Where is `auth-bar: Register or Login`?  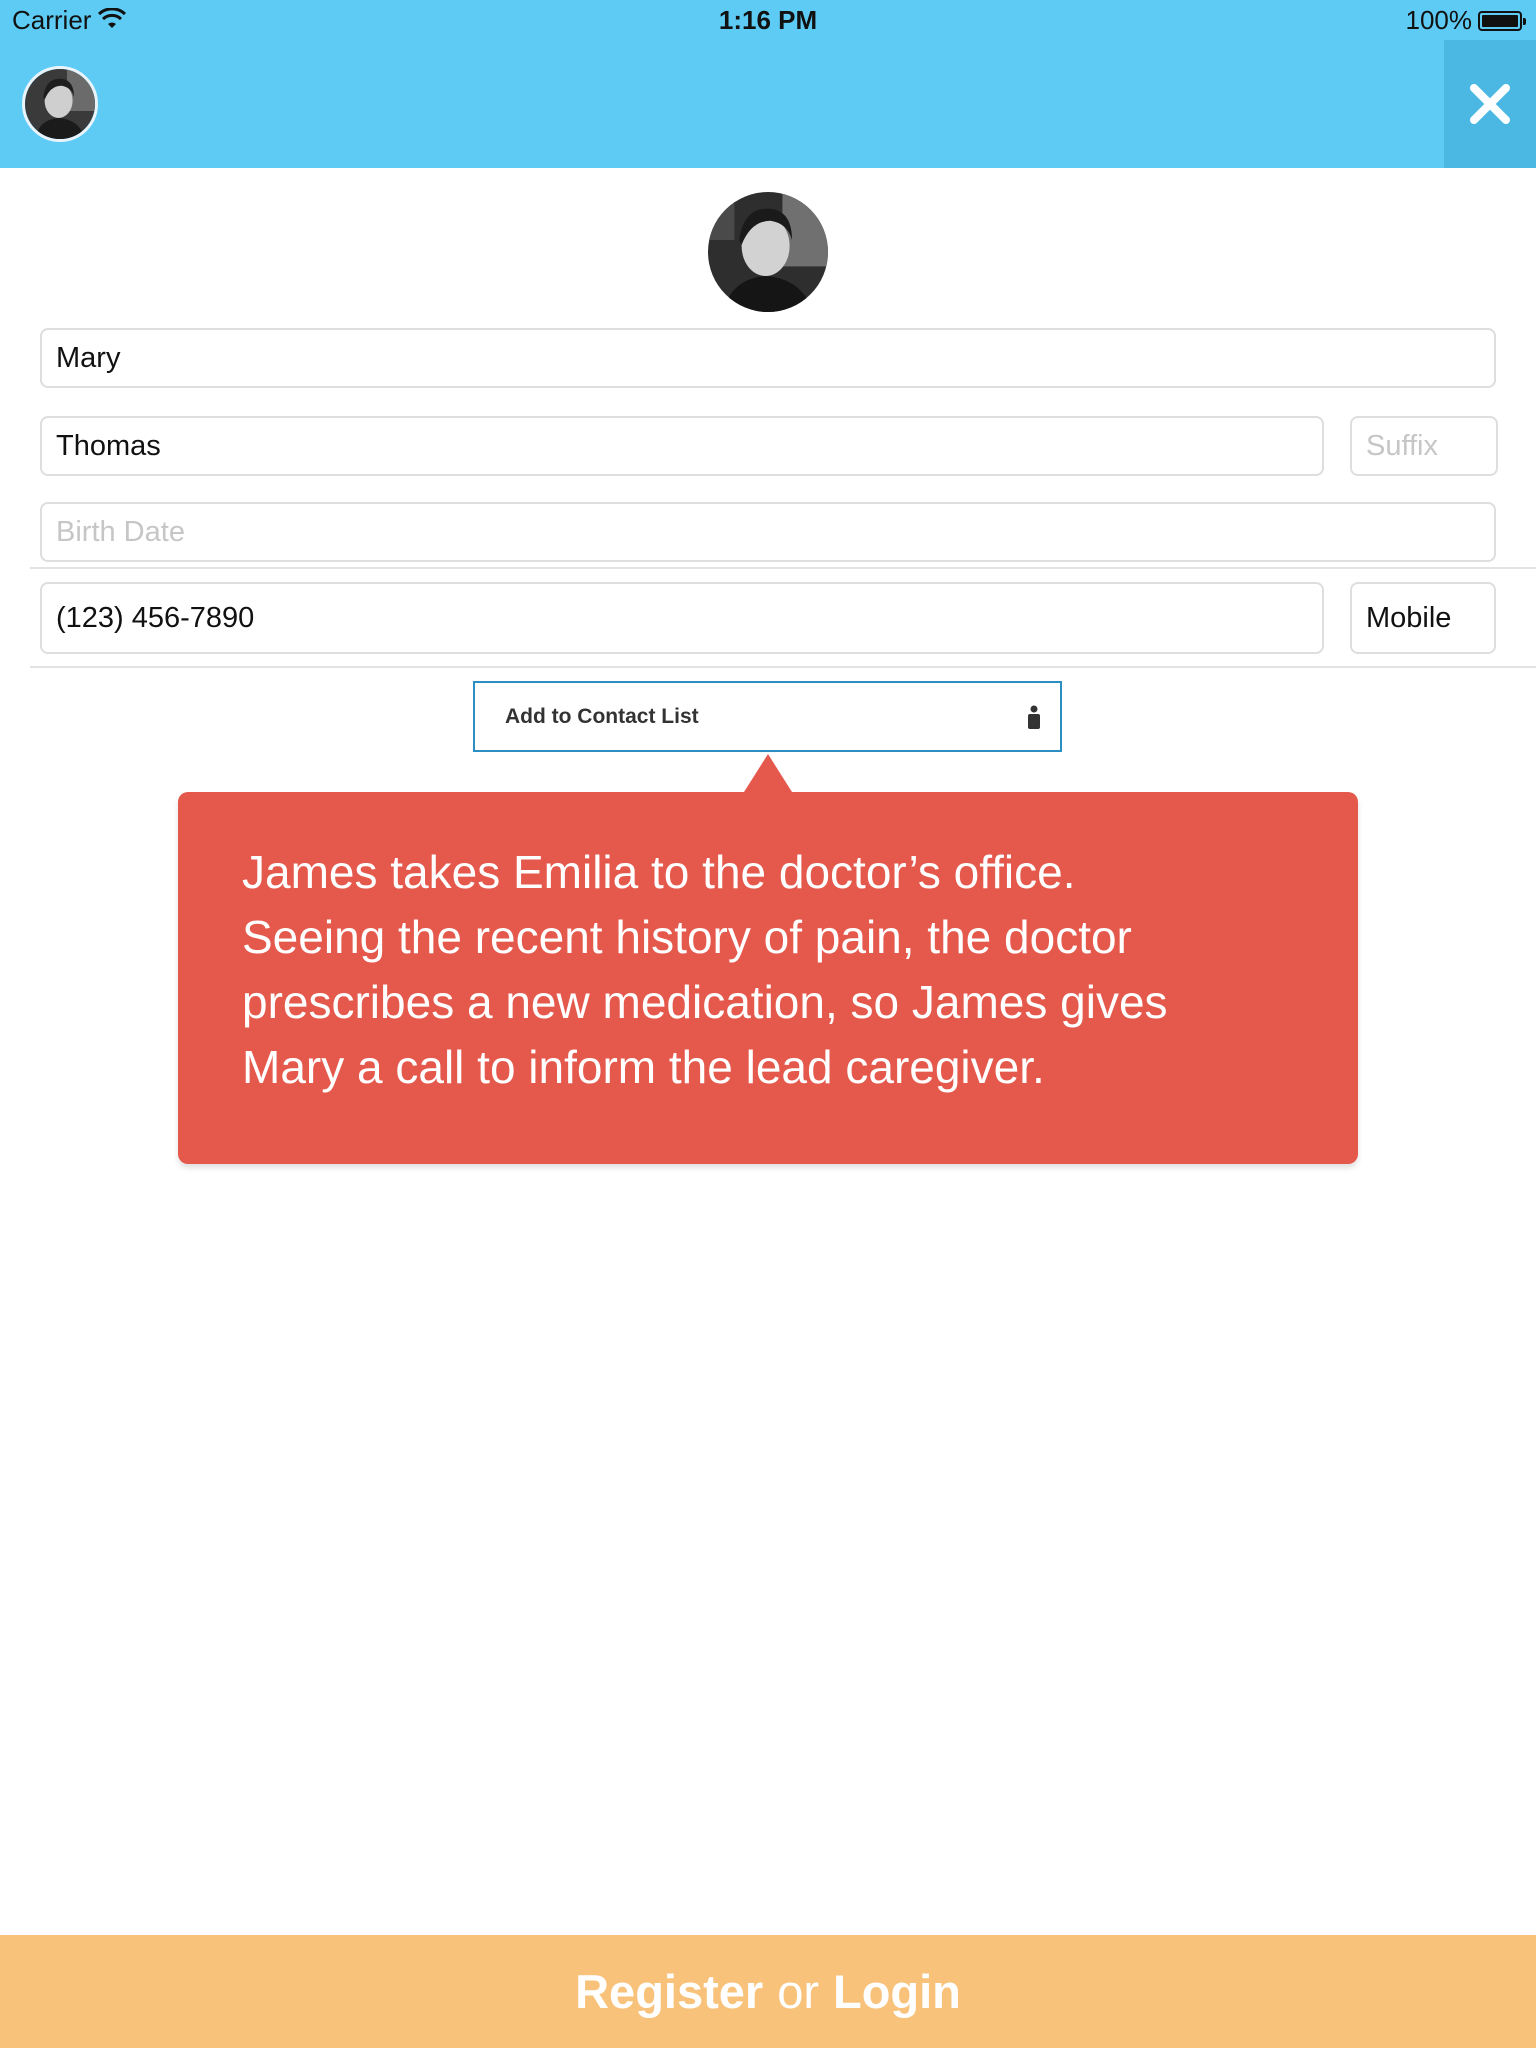
auth-bar: Register or Login is located at coordinates (768, 1991).